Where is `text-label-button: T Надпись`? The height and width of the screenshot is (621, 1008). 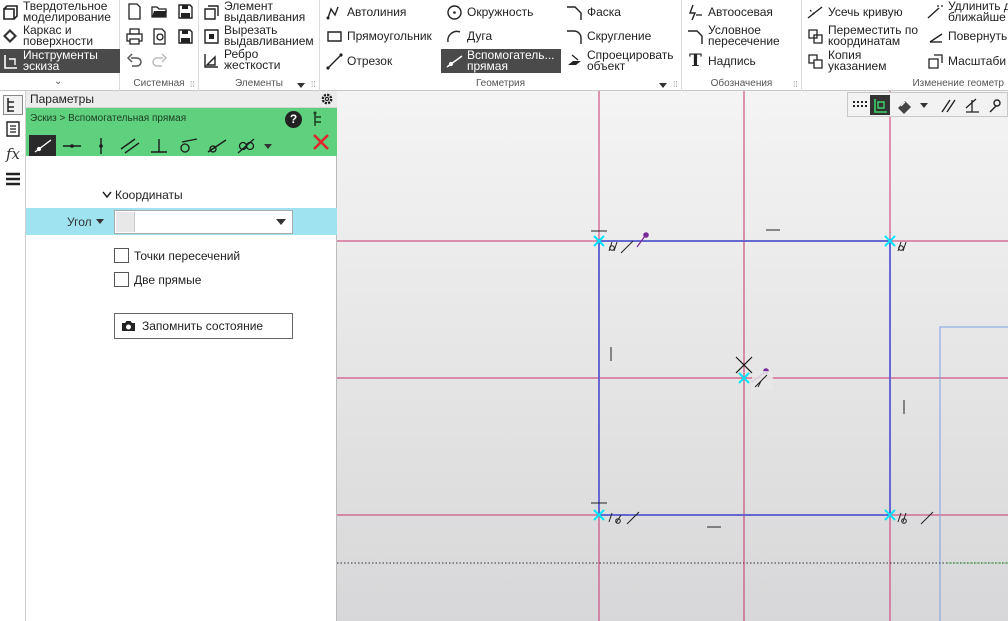 text-label-button: T Надпись is located at coordinates (721, 61).